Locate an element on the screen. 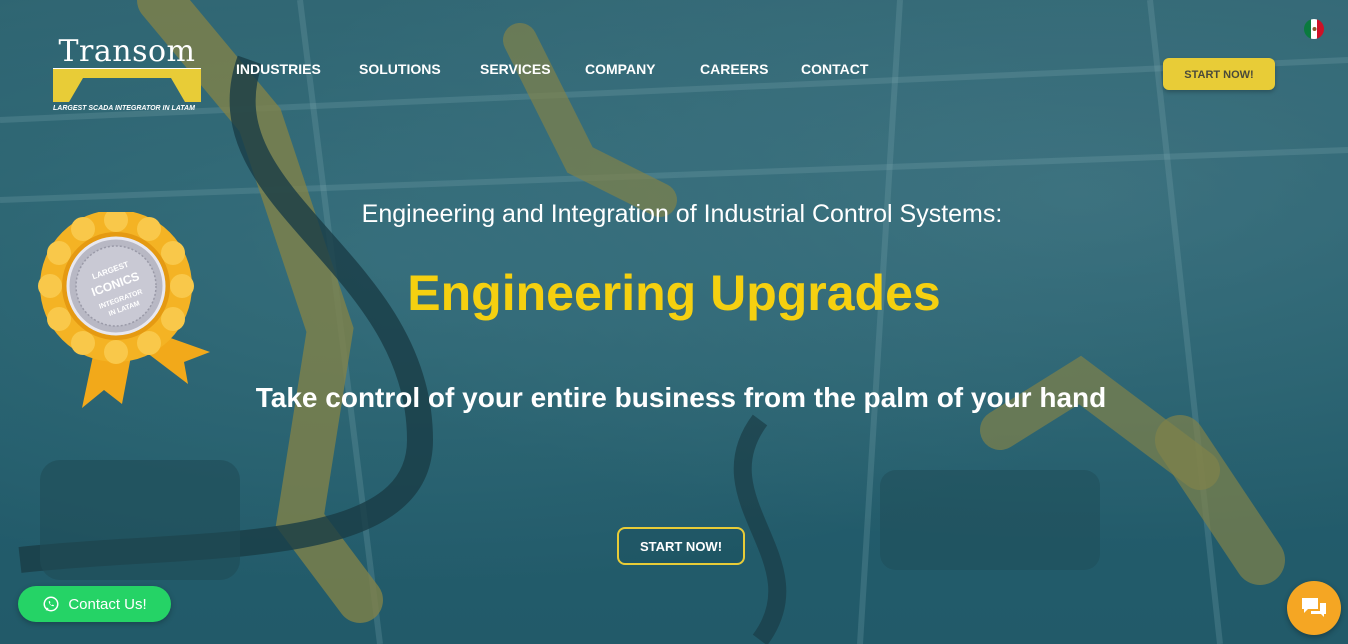 This screenshot has width=1348, height=644. whatsapp-label: Contact Us! is located at coordinates (107, 604).